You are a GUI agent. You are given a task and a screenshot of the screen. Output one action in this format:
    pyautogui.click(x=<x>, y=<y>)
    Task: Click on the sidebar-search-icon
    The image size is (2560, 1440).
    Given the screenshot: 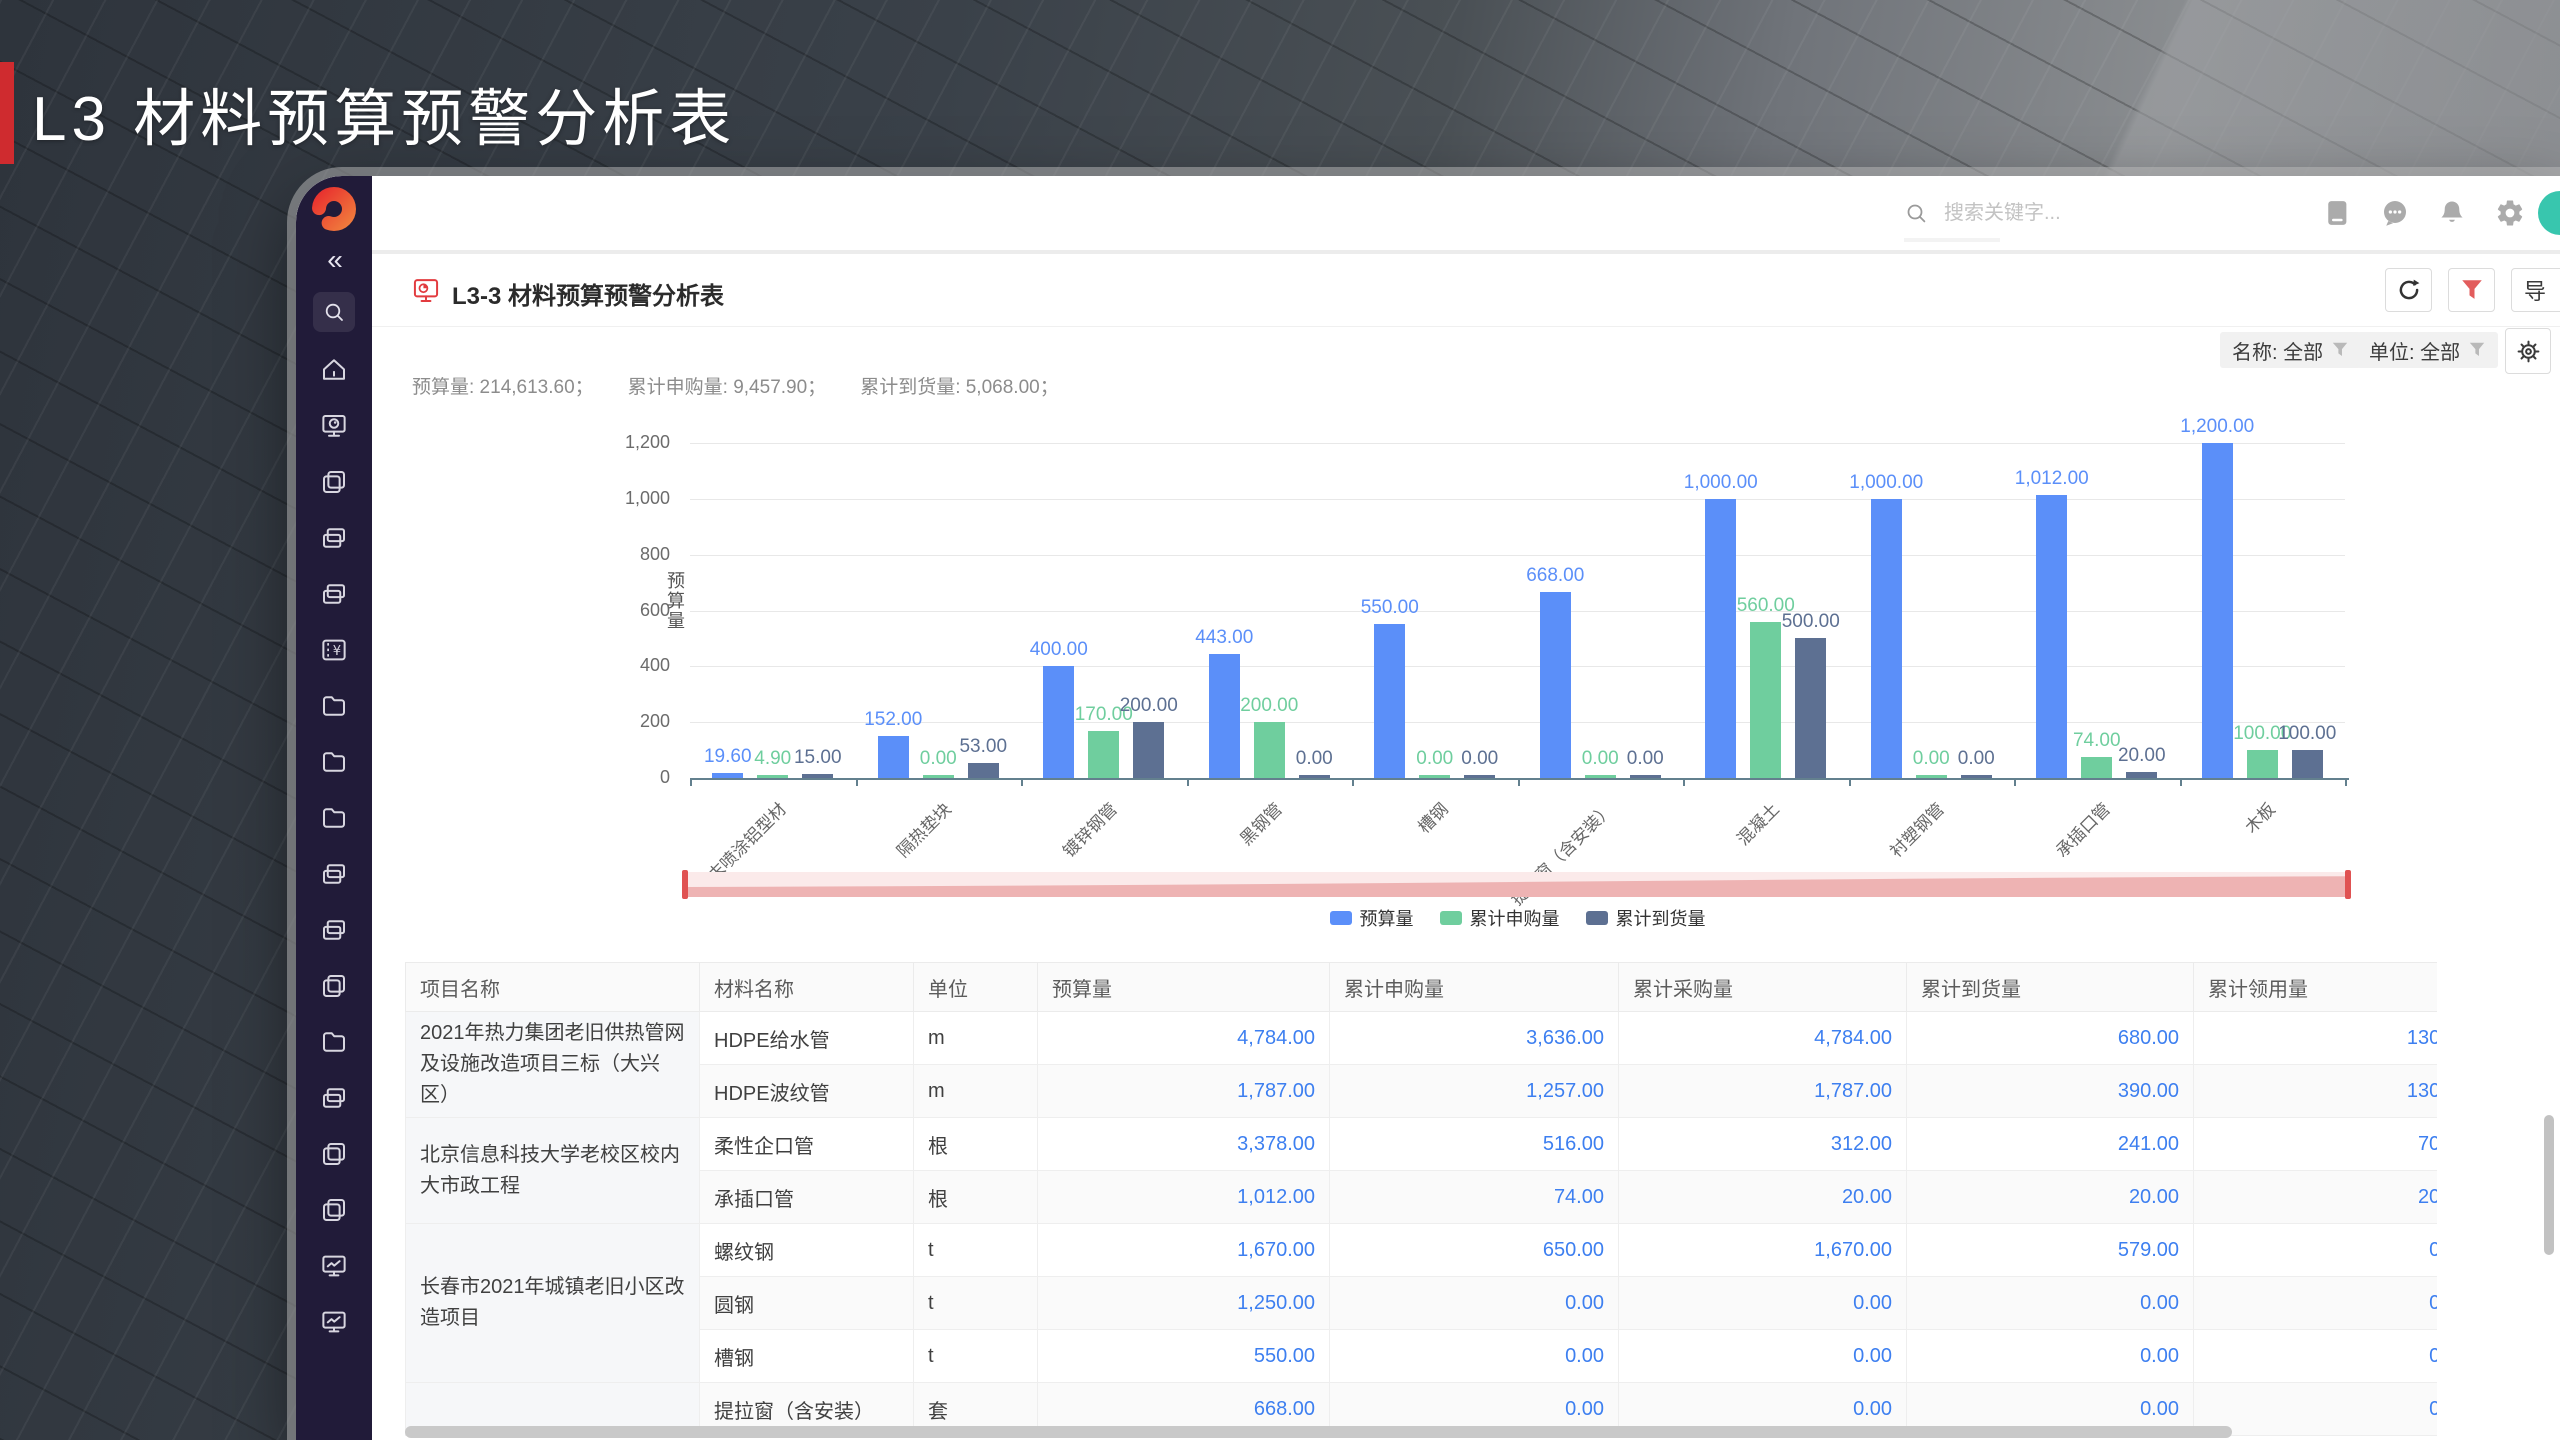 What is the action you would take?
    pyautogui.click(x=334, y=312)
    